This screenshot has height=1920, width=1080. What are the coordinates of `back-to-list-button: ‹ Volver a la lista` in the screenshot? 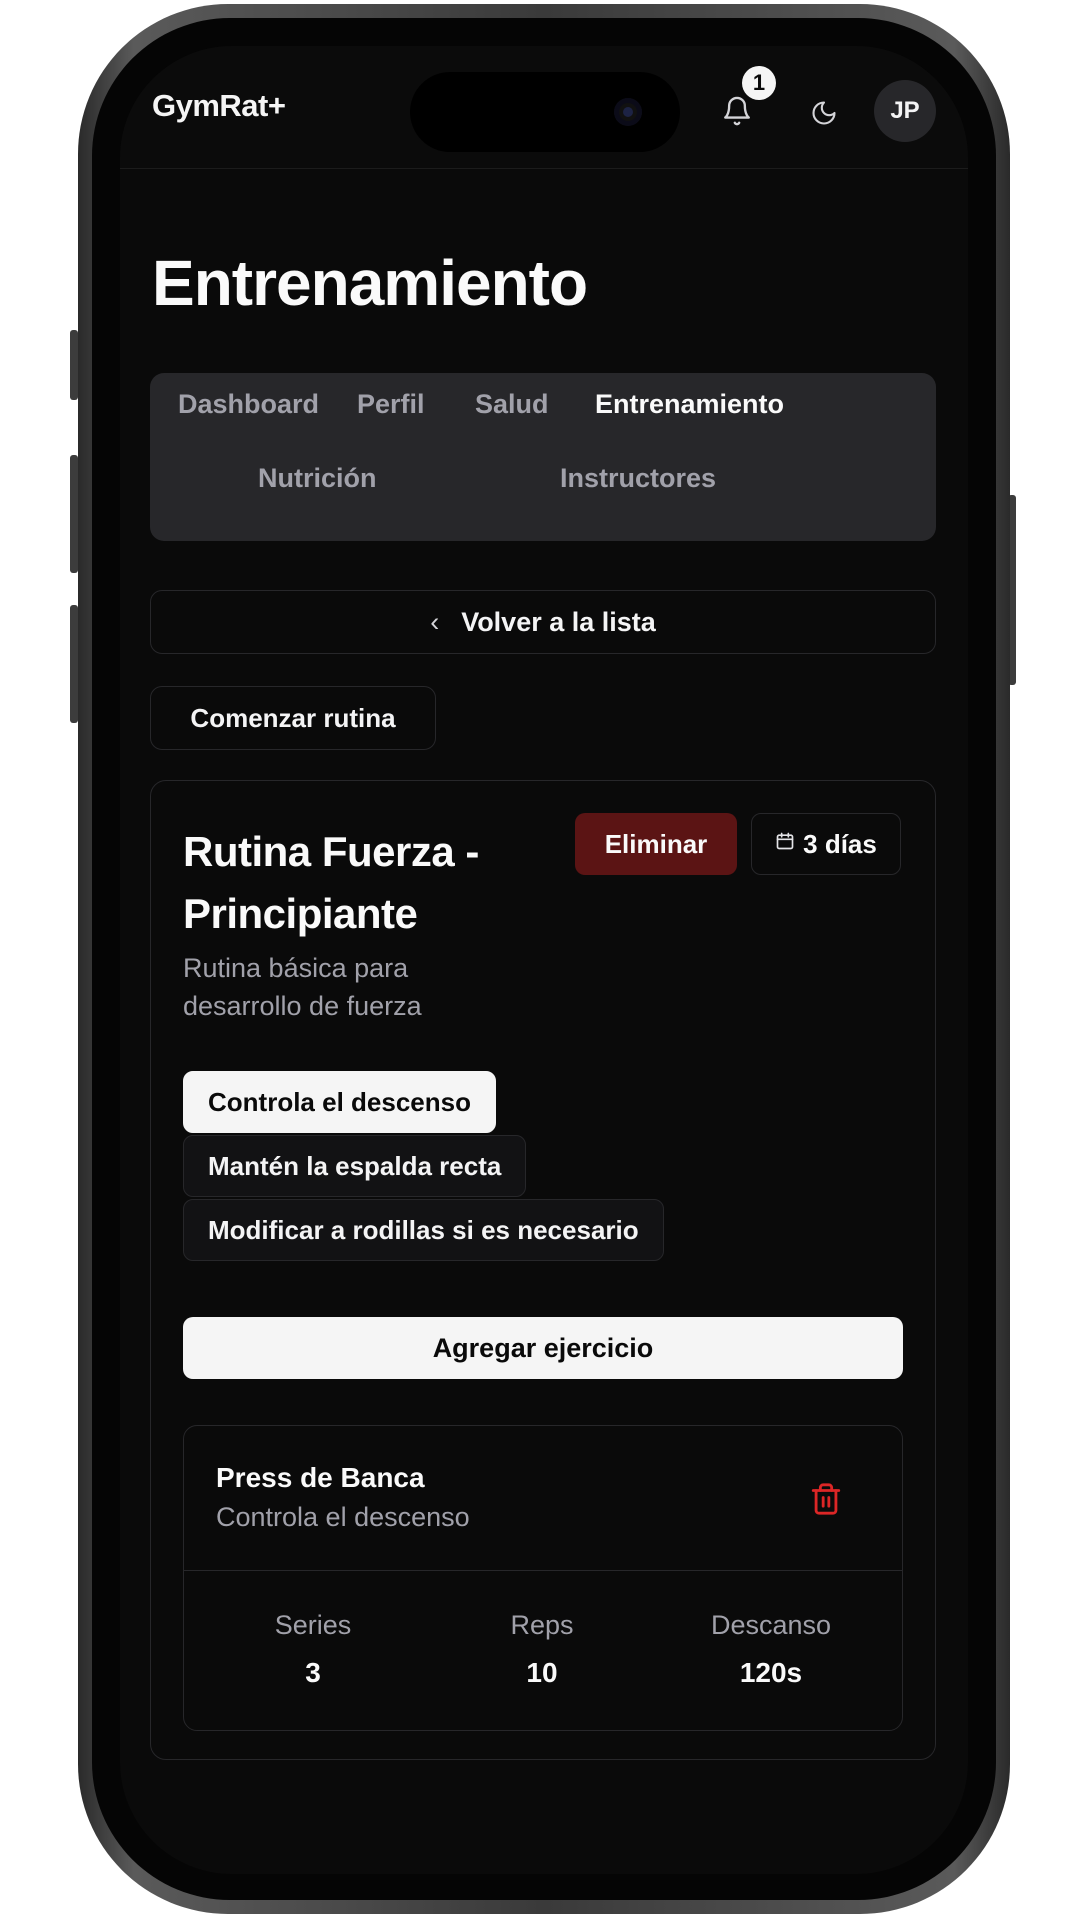 It's located at (543, 622).